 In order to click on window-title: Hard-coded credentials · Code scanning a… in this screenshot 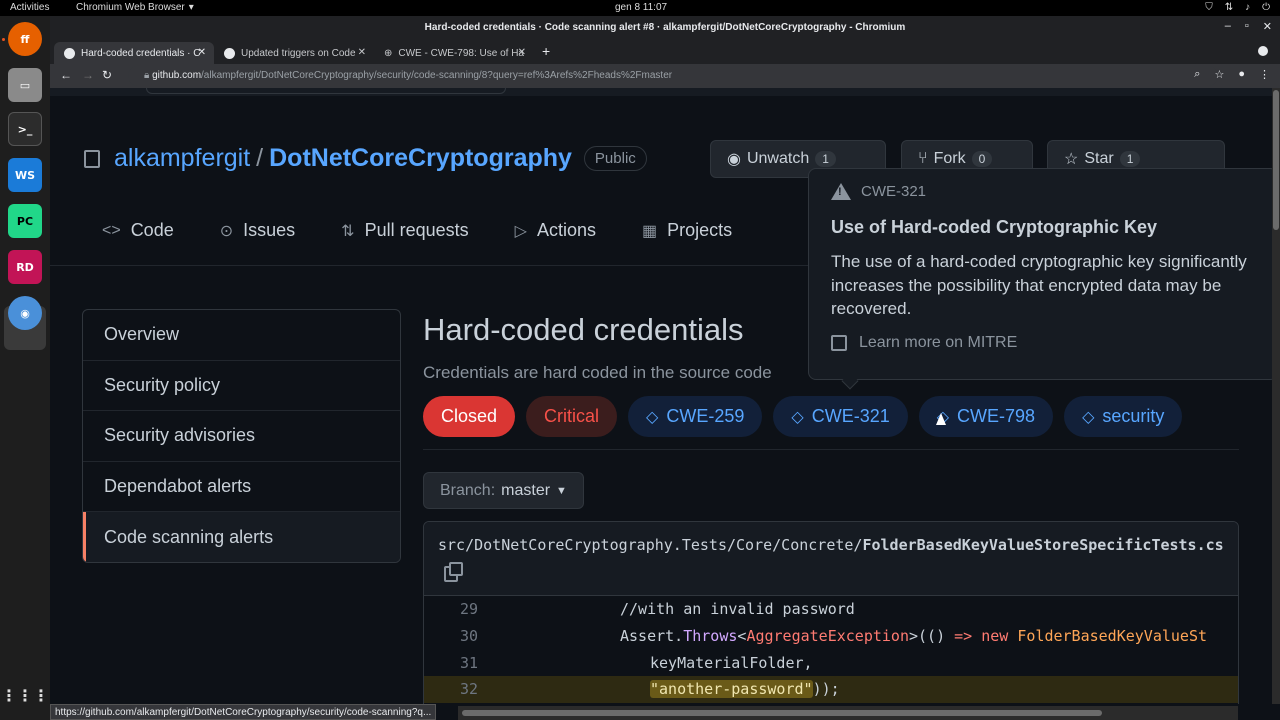, I will do `click(665, 27)`.